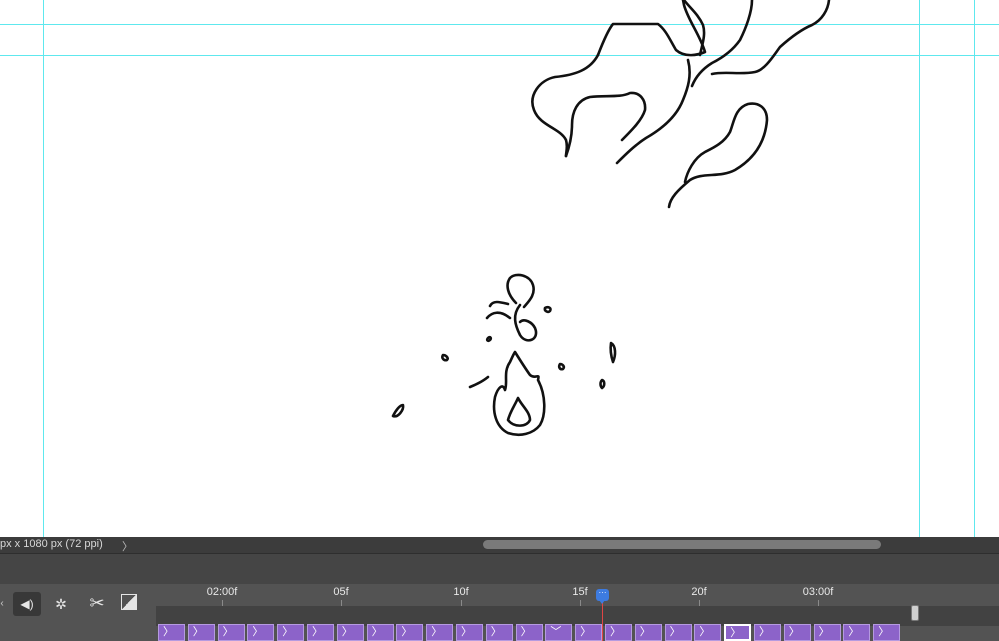 The image size is (999, 641). I want to click on gear-icon: ✲, so click(61, 604).